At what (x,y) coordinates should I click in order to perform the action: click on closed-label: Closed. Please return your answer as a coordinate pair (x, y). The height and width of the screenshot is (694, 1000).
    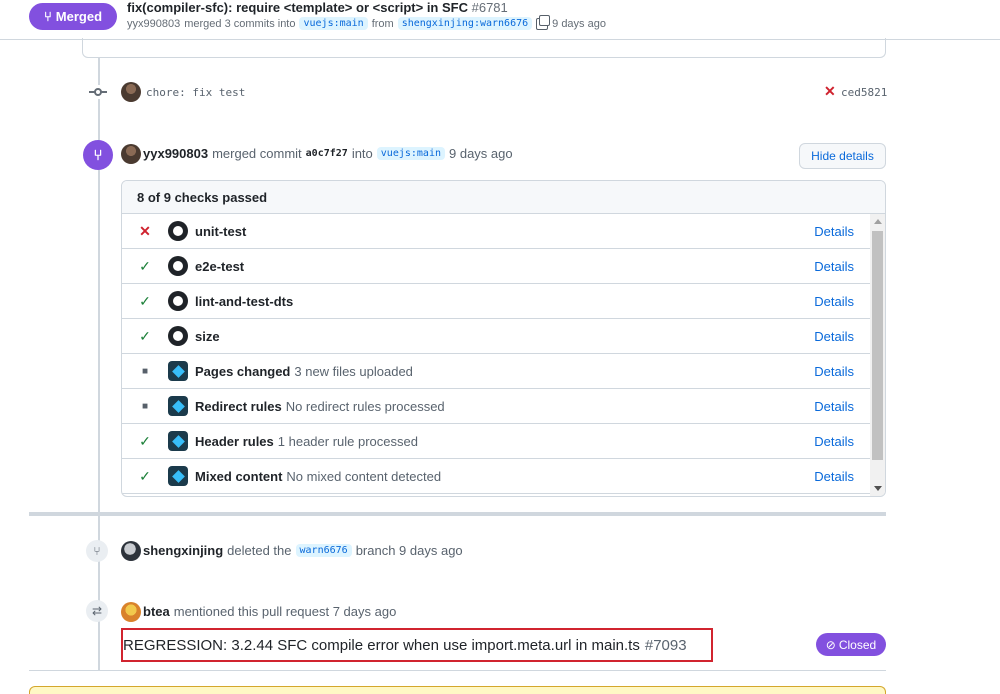
    Looking at the image, I should click on (857, 644).